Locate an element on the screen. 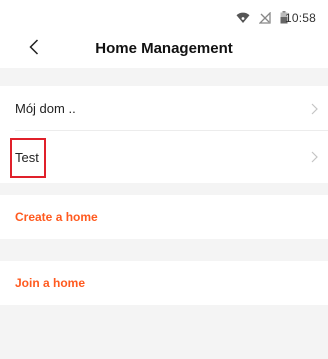 The image size is (328, 359). create-home-button: Create a home is located at coordinates (164, 217).